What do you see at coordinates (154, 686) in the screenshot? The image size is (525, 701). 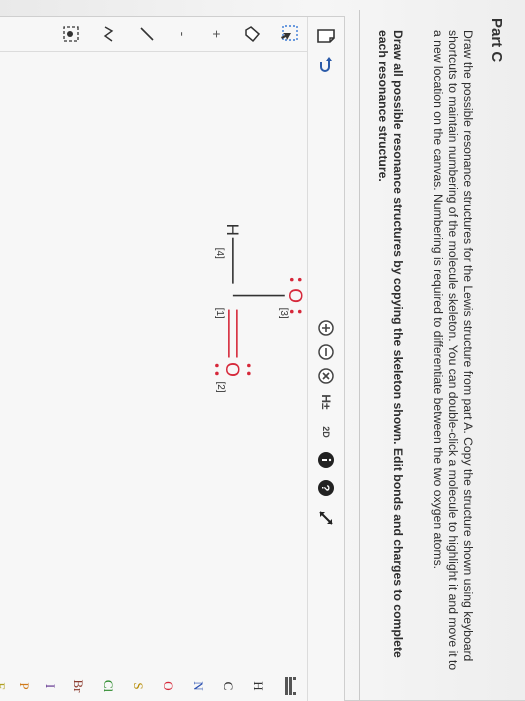 I see `atom-palette: H C N O S Cl Br I P F` at bounding box center [154, 686].